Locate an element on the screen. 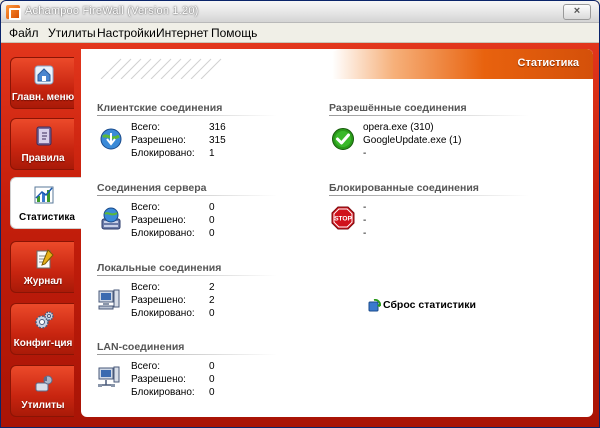 The image size is (600, 428). nav-label: Конфиг-ция is located at coordinates (43, 343).